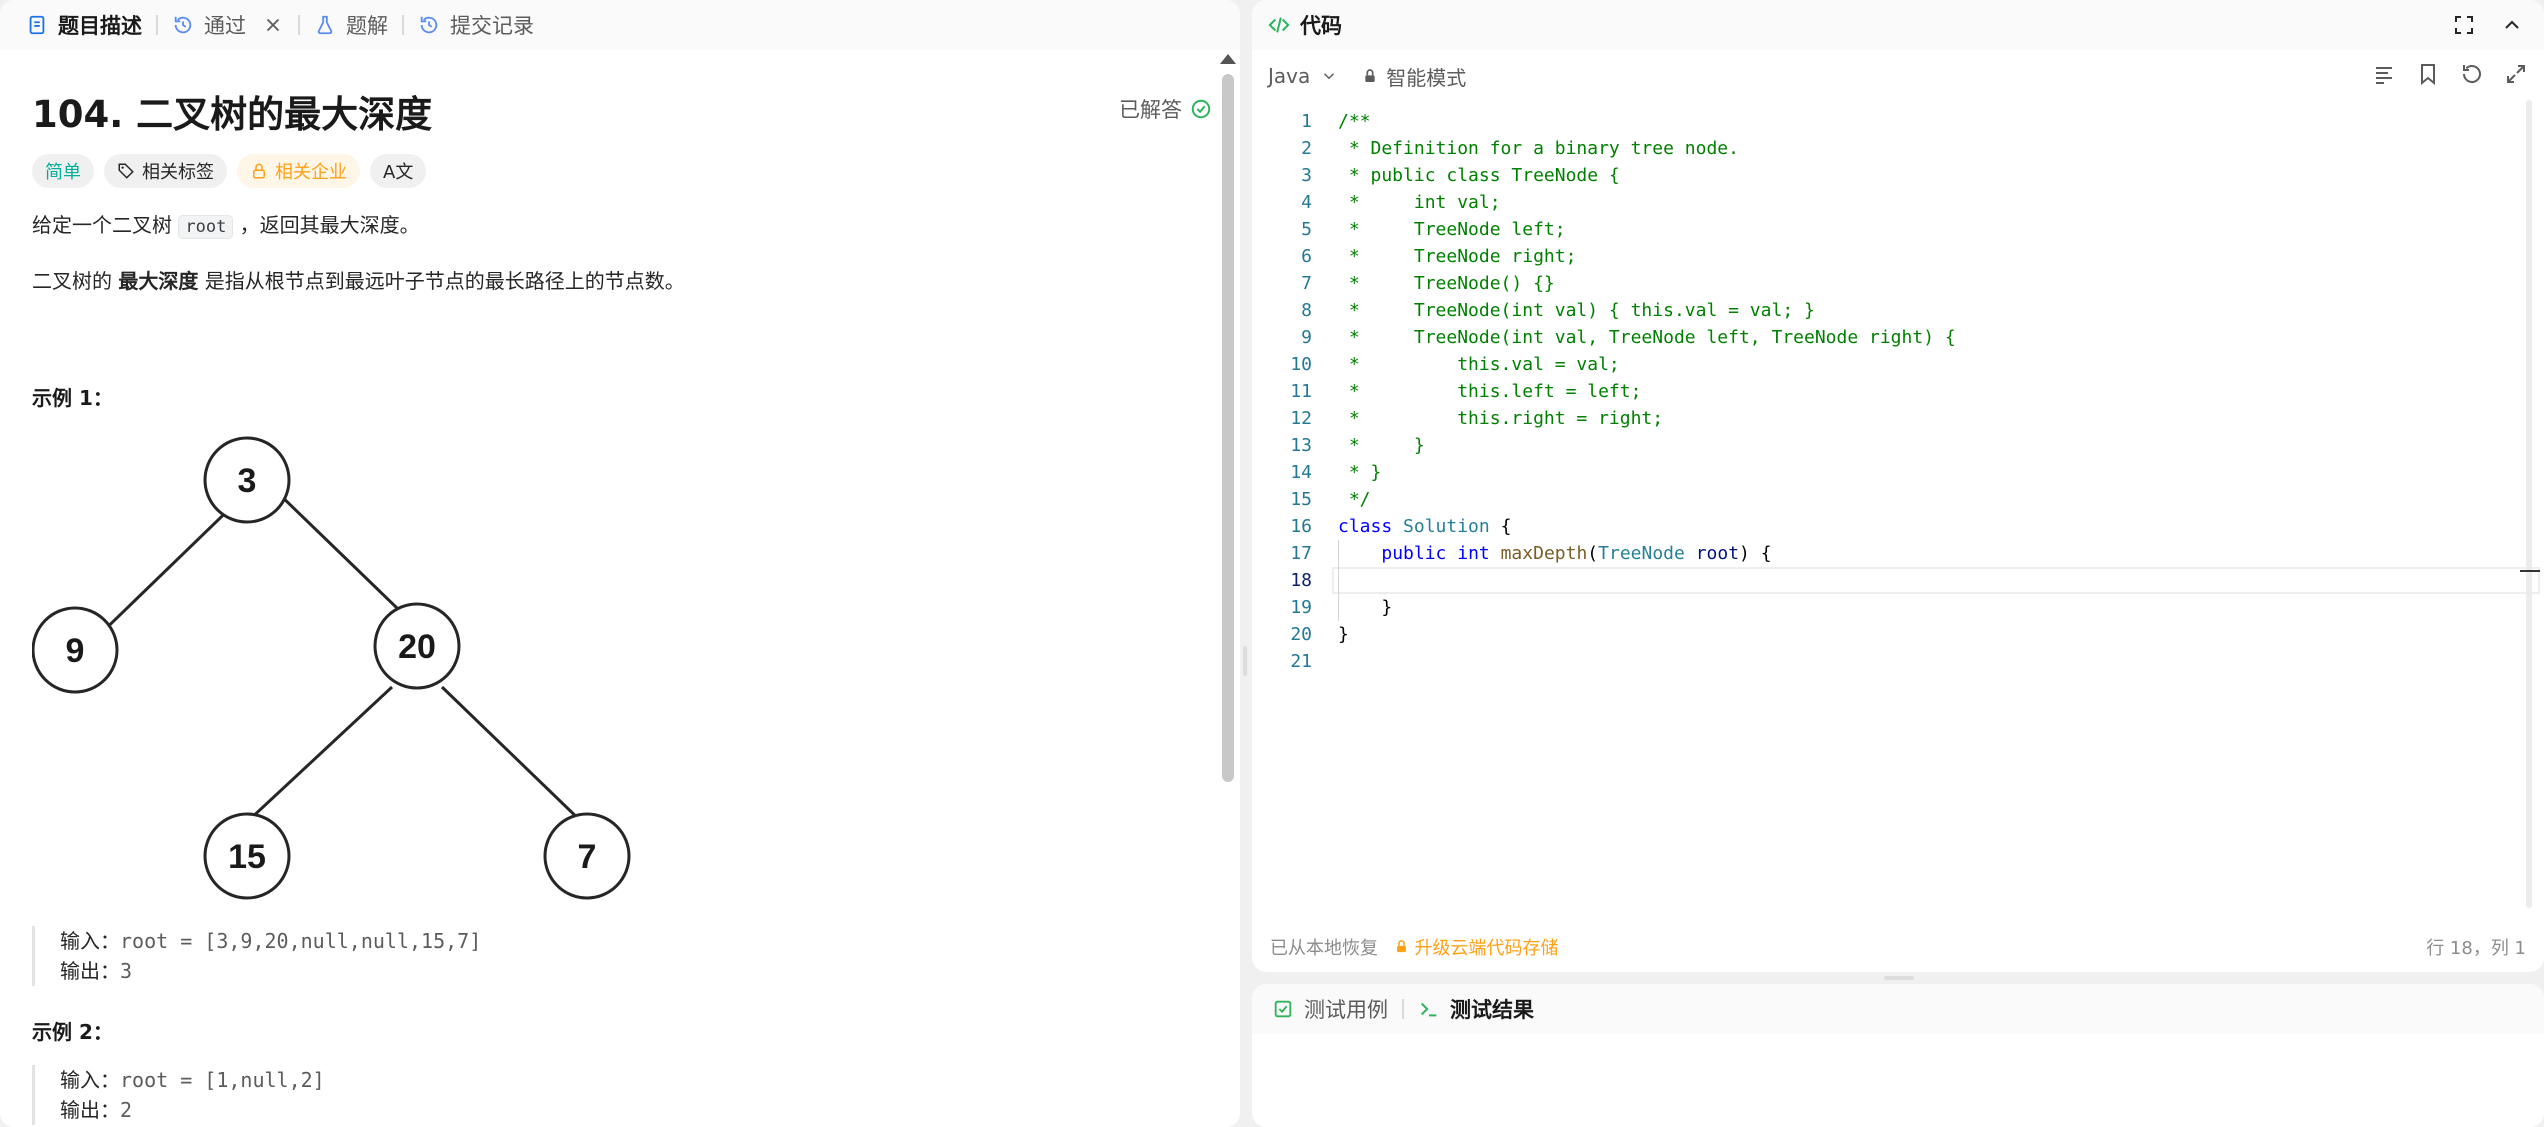  I want to click on difficulty-tag: 简单, so click(63, 171).